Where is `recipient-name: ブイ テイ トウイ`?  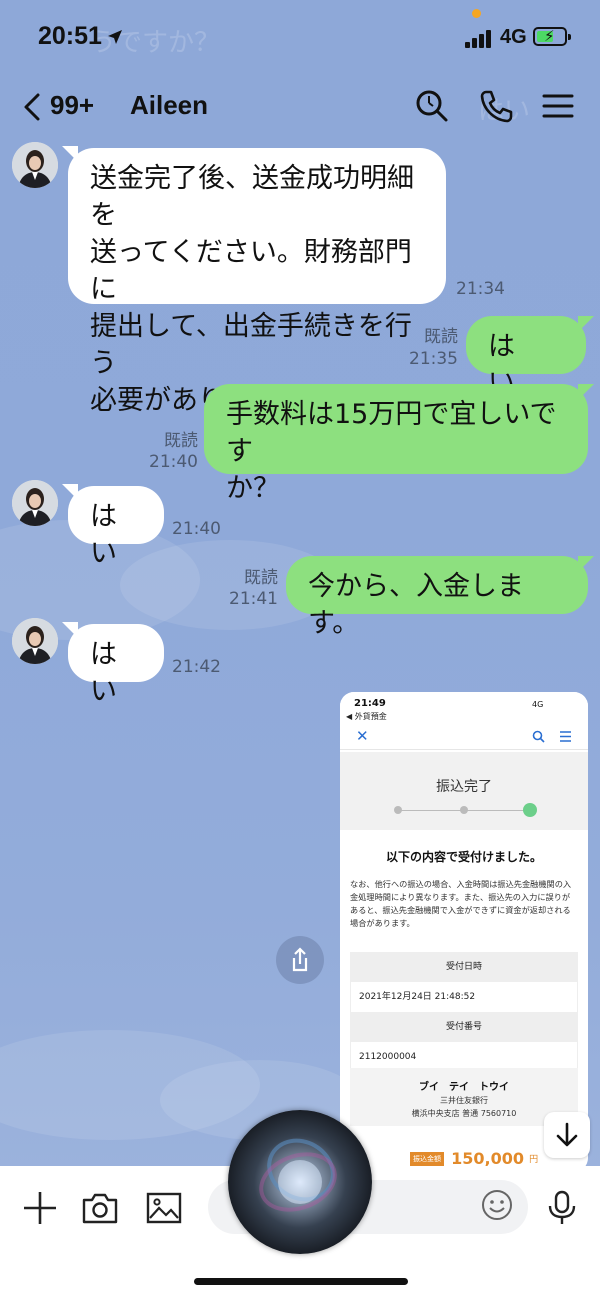 recipient-name: ブイ テイ トウイ is located at coordinates (464, 1087).